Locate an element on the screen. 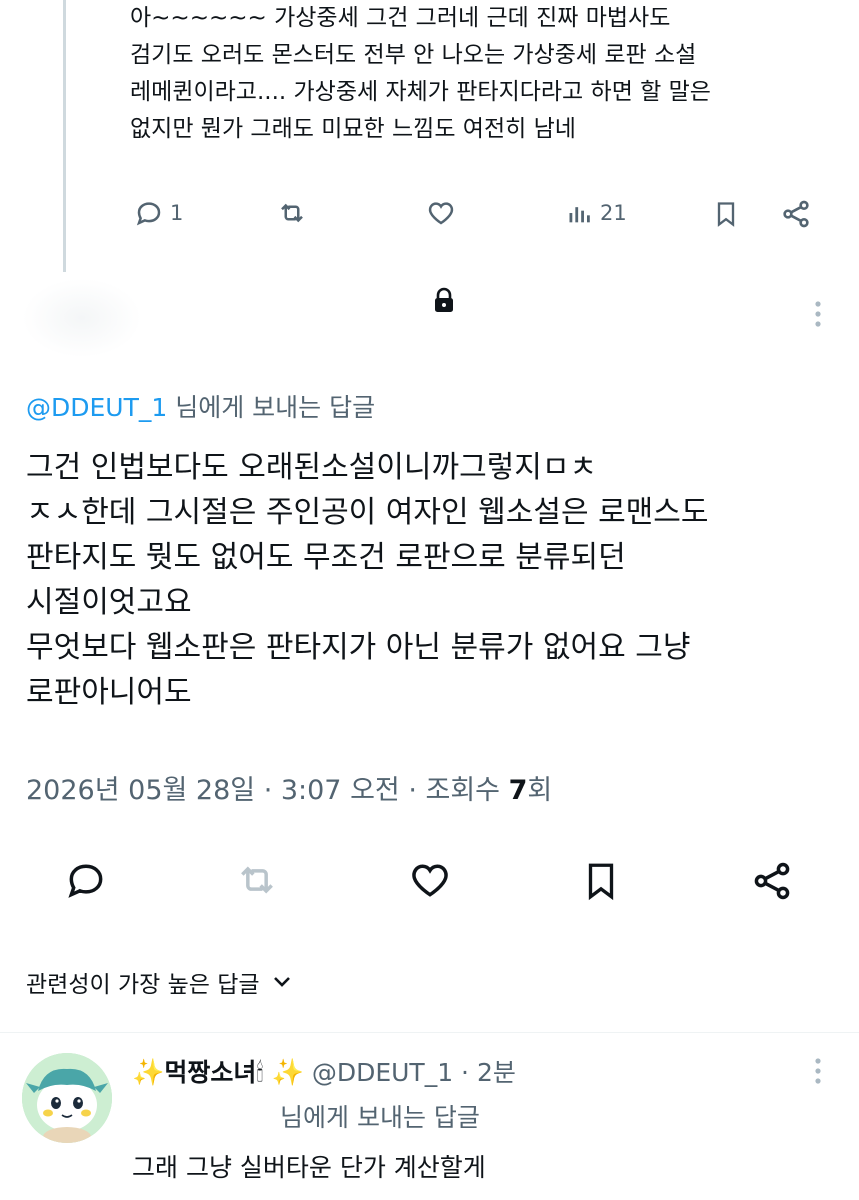 This screenshot has width=859, height=1200. chevron-down-icon is located at coordinates (281, 982).